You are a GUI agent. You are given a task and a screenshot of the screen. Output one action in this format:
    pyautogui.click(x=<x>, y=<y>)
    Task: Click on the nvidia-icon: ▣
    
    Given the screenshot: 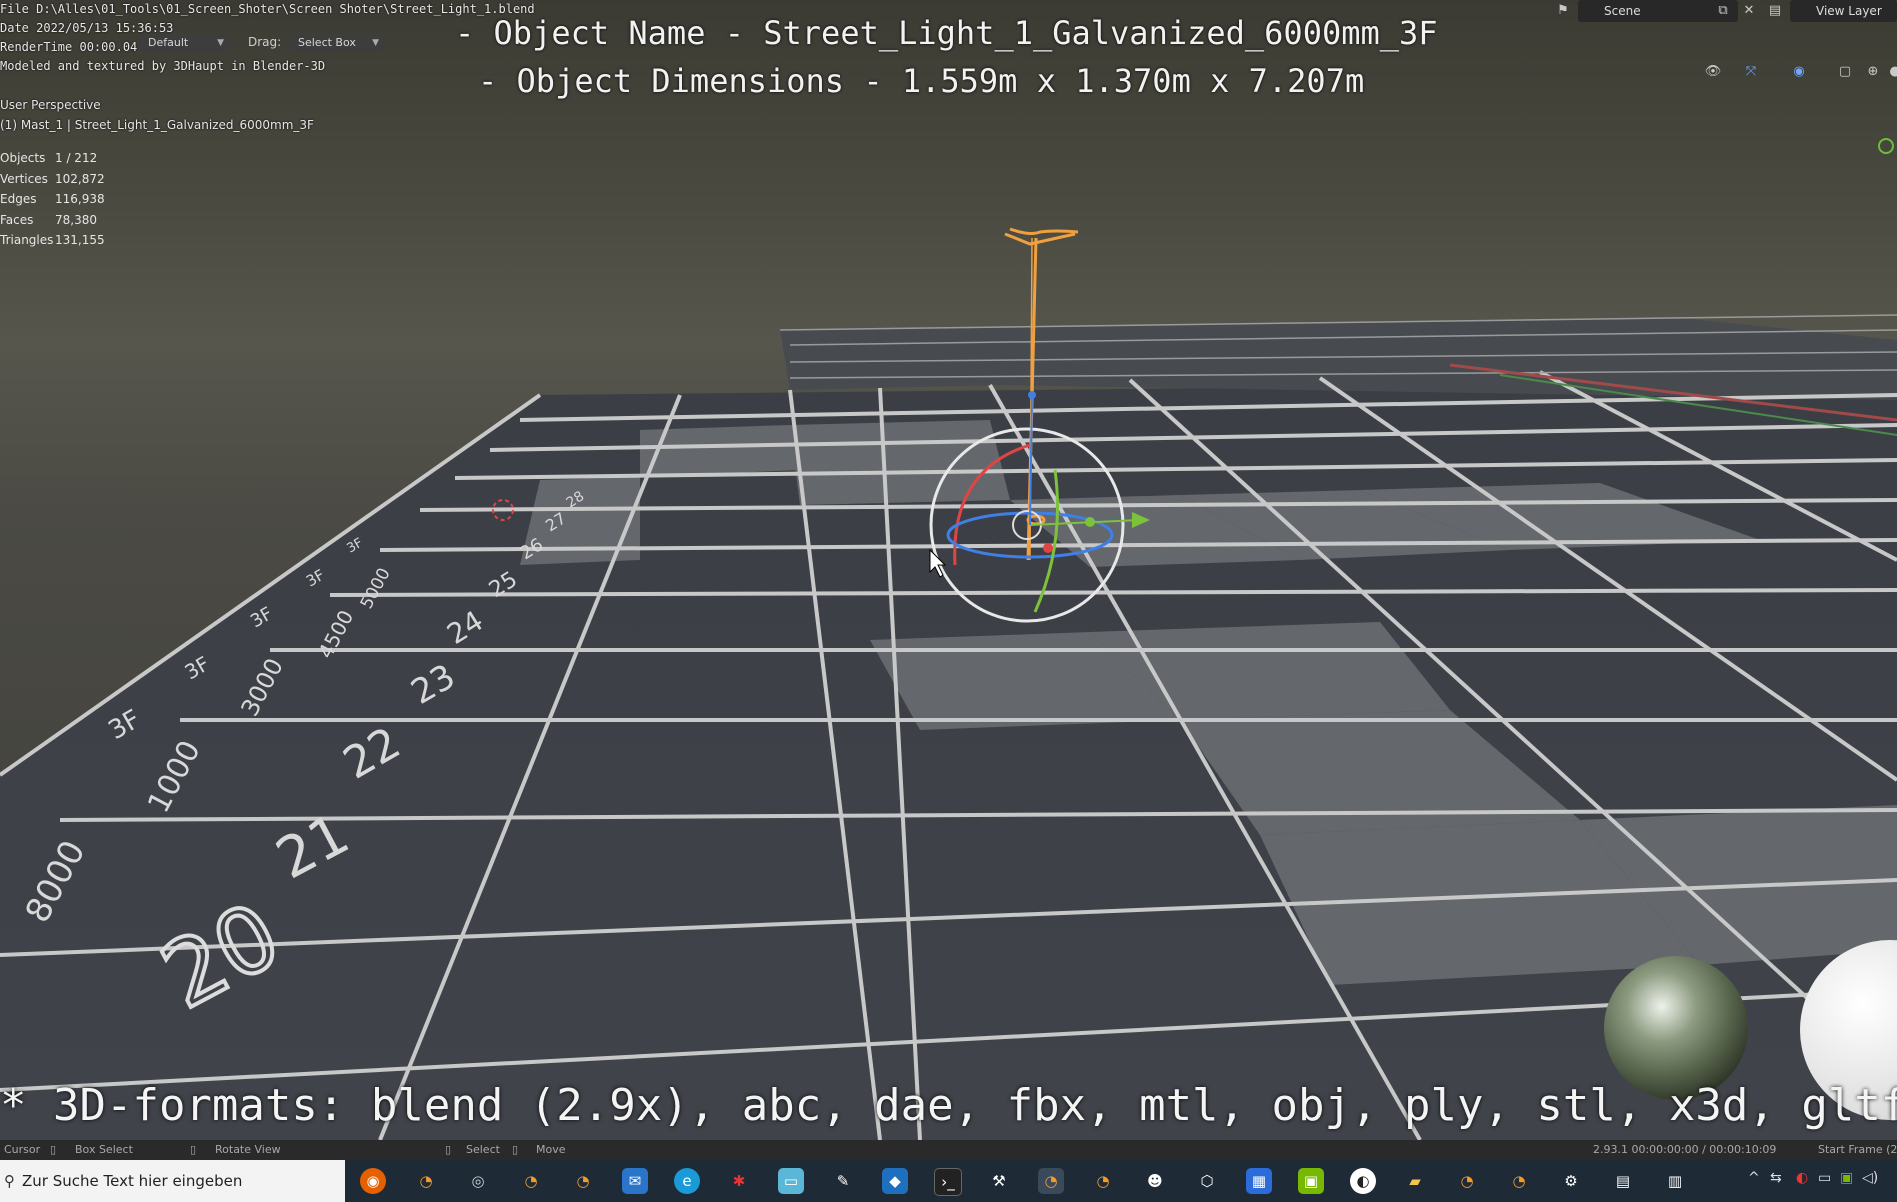 What is the action you would take?
    pyautogui.click(x=1311, y=1181)
    